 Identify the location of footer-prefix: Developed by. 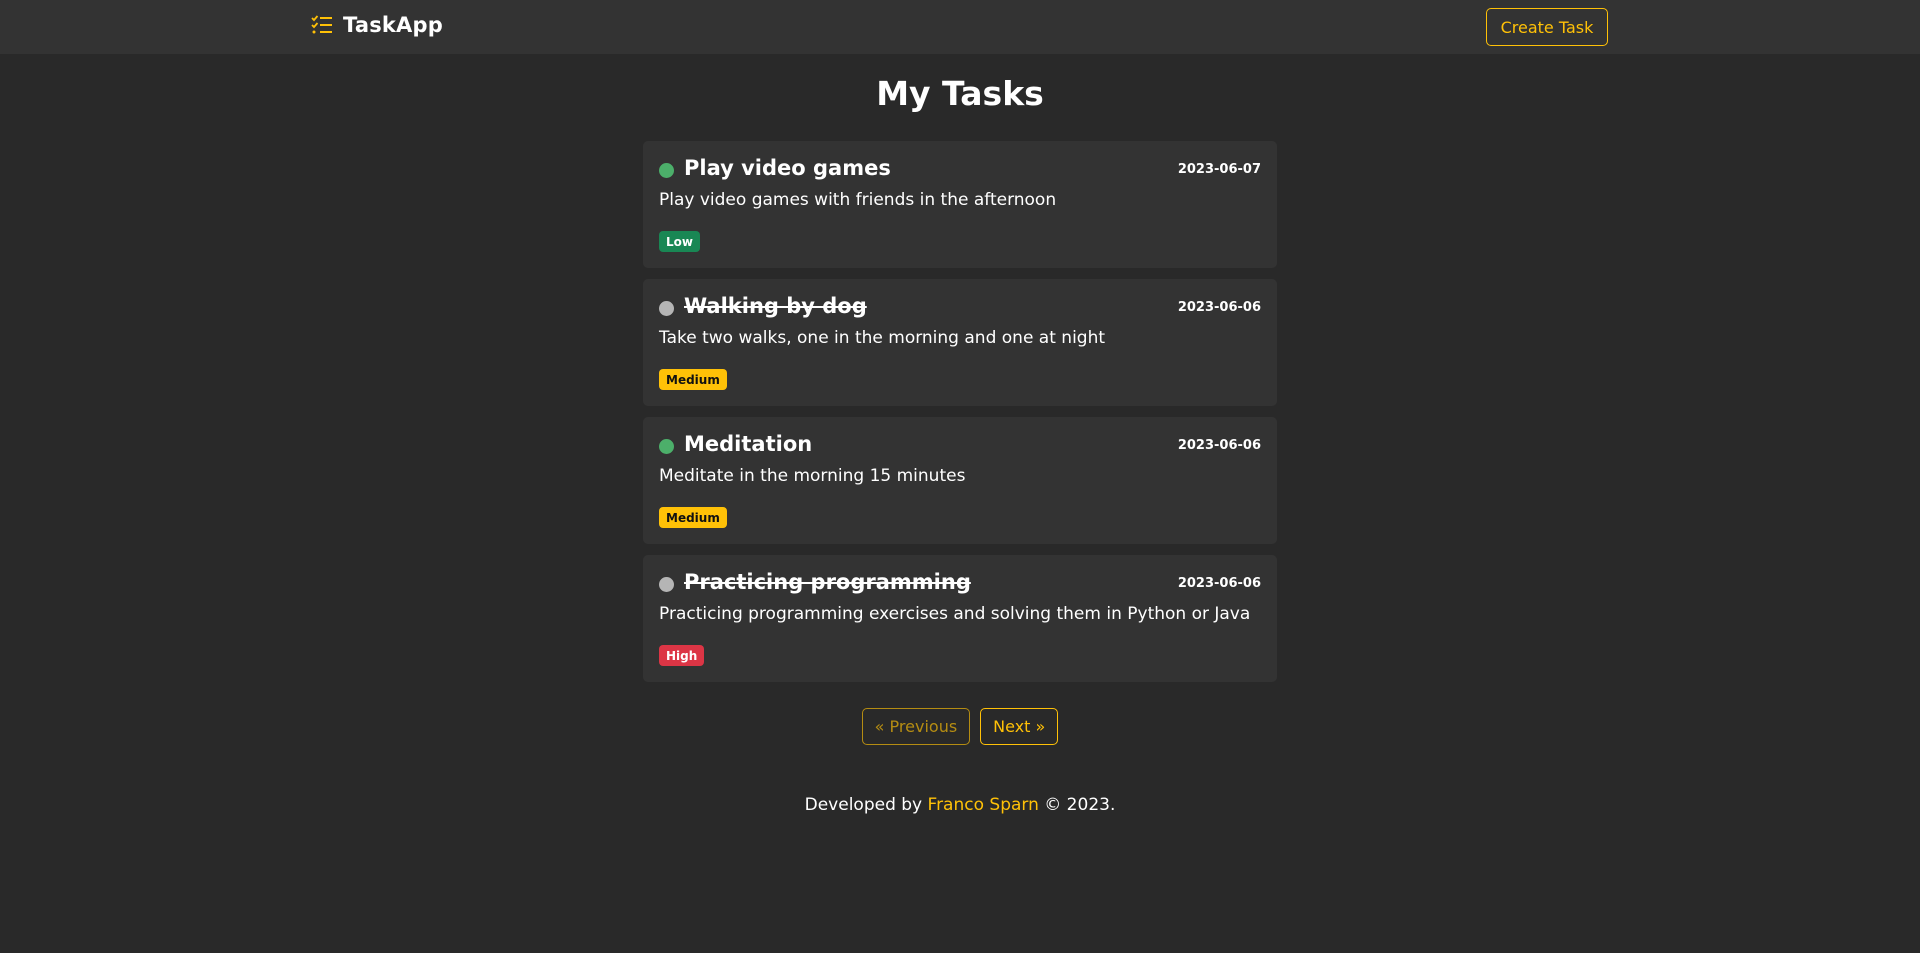
(866, 805).